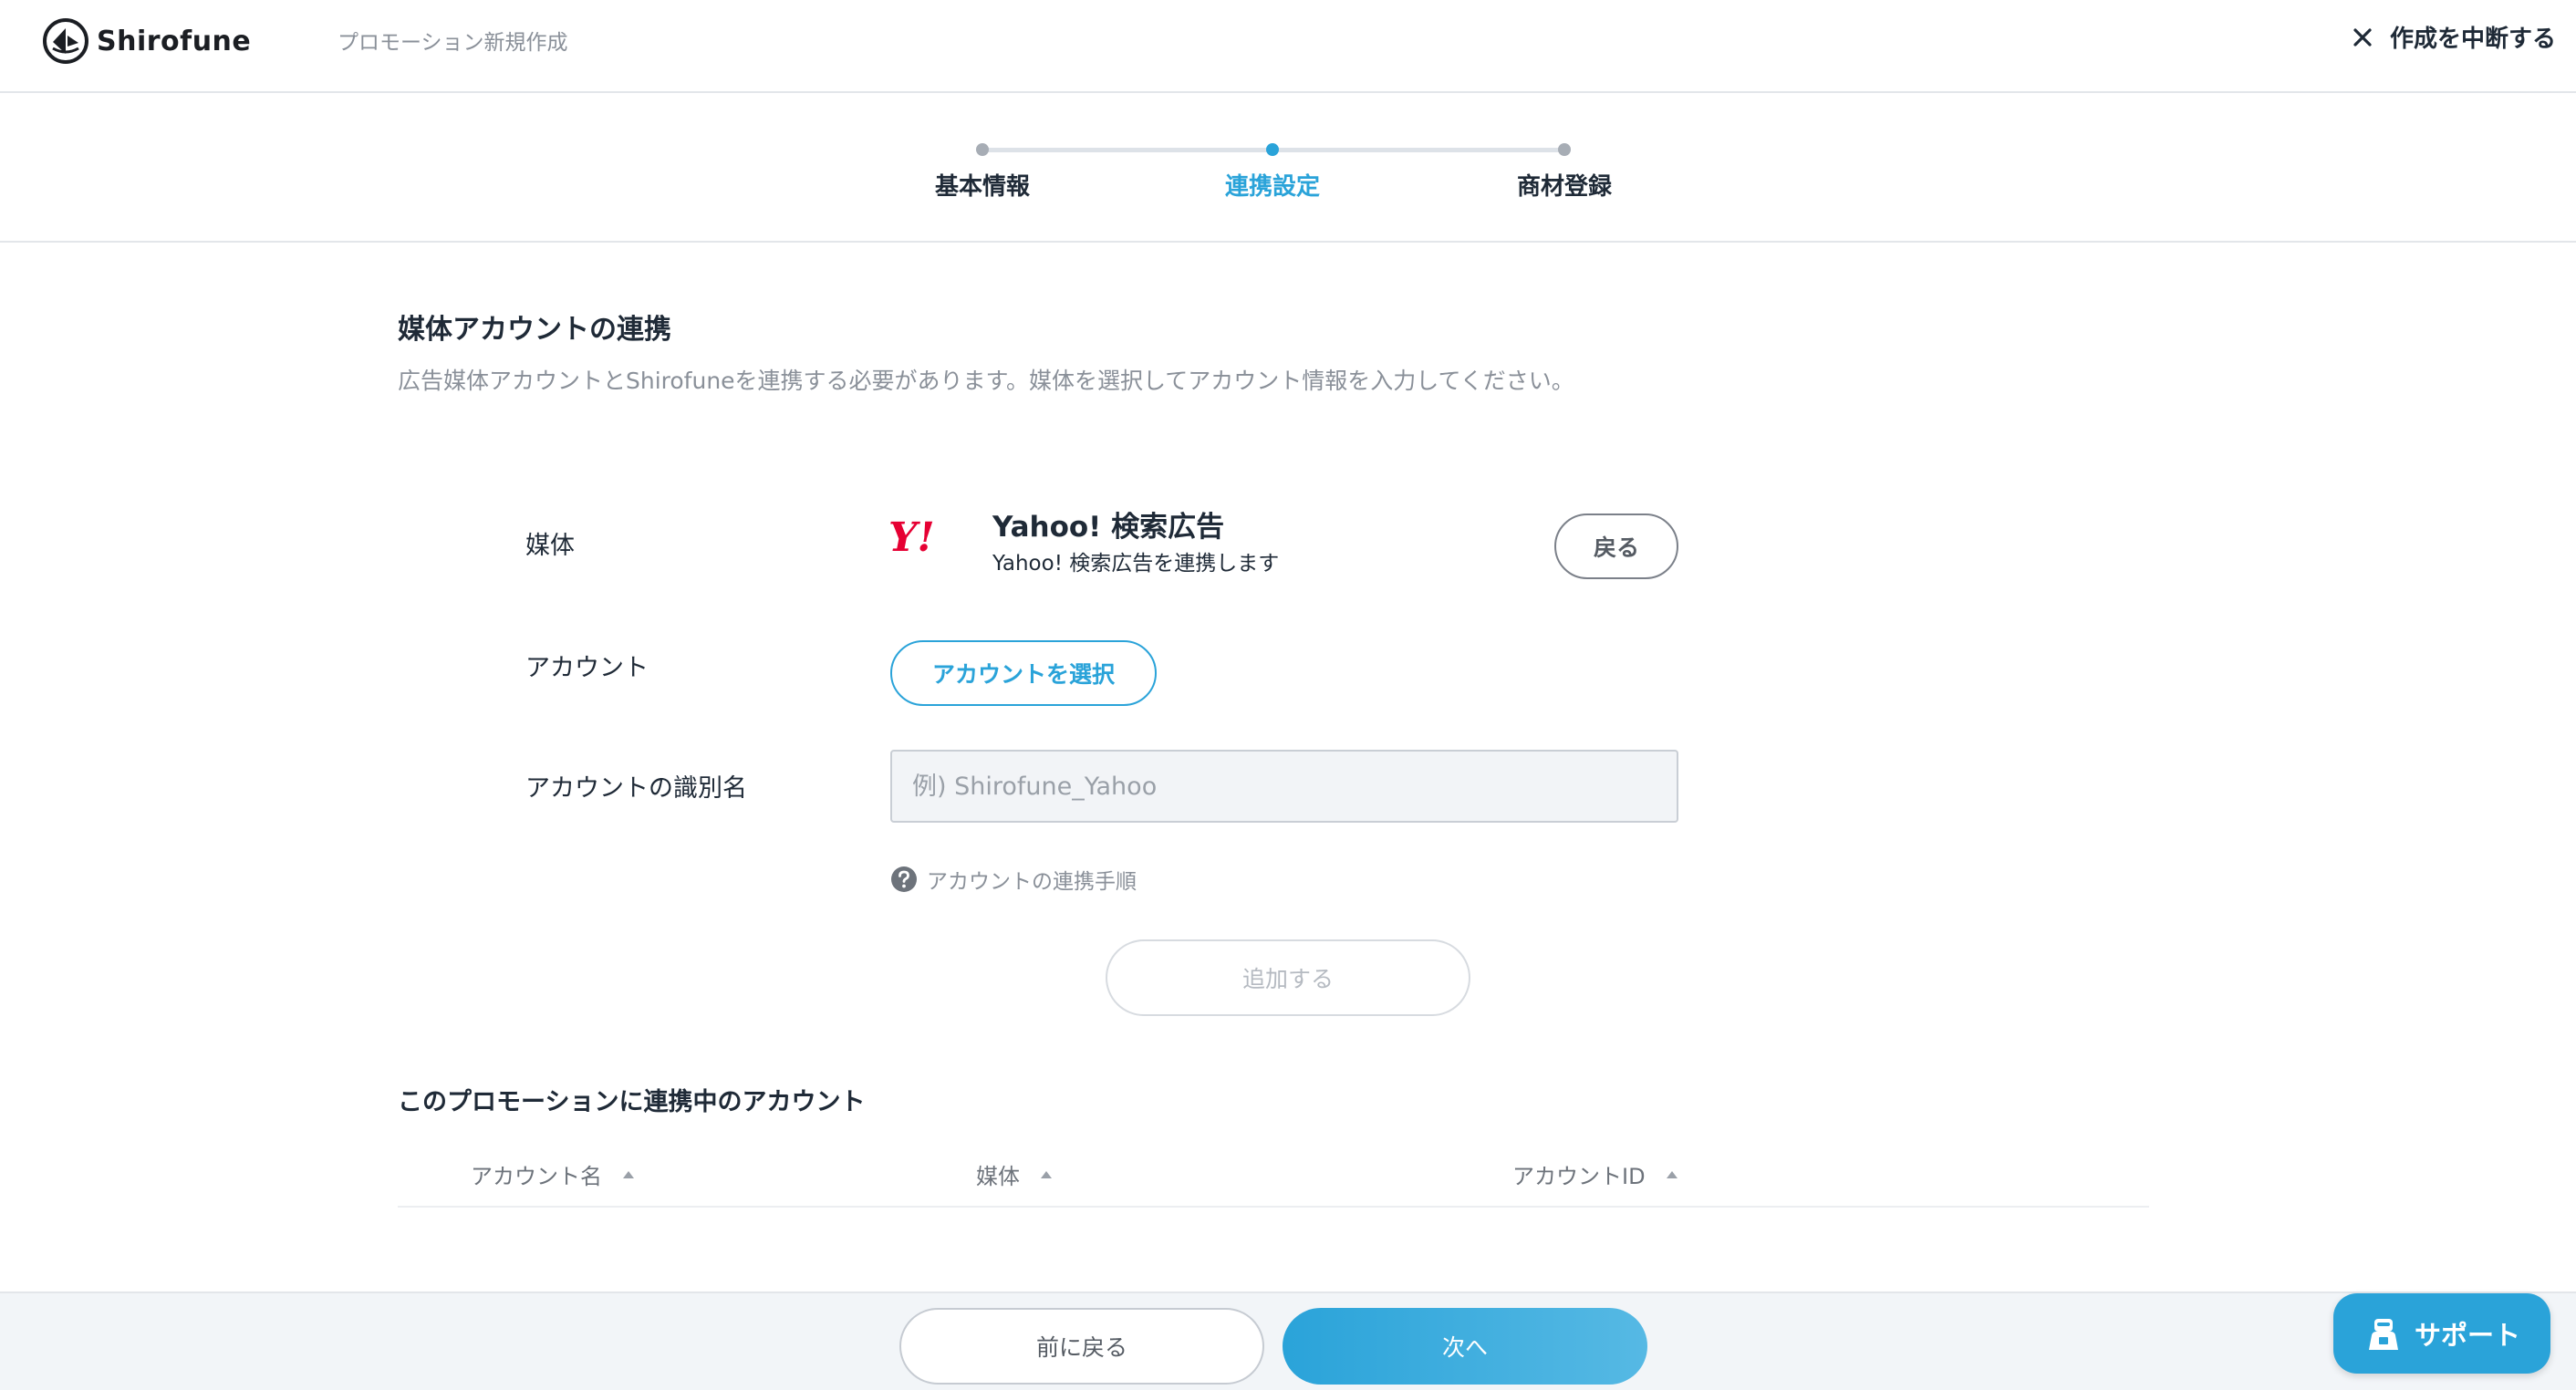 This screenshot has height=1390, width=2576. Describe the element at coordinates (1288, 168) in the screenshot. I see `progress-stepper: 基本情報 連携設定 商材登録` at that location.